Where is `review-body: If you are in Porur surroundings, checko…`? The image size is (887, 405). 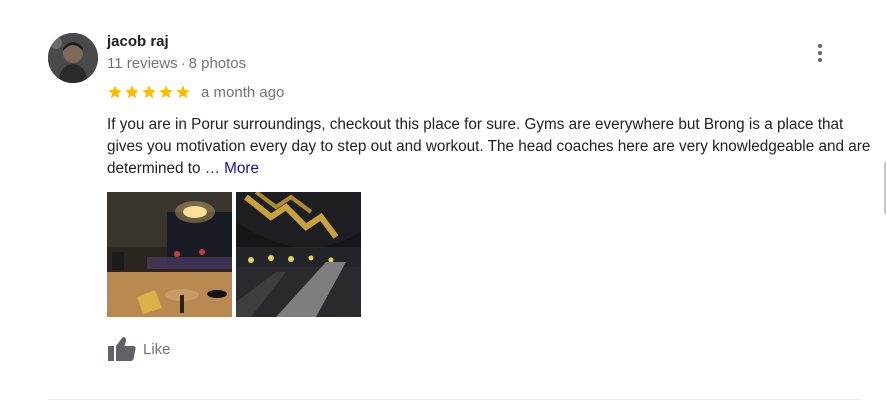
review-body: If you are in Porur surroundings, checko… is located at coordinates (489, 146).